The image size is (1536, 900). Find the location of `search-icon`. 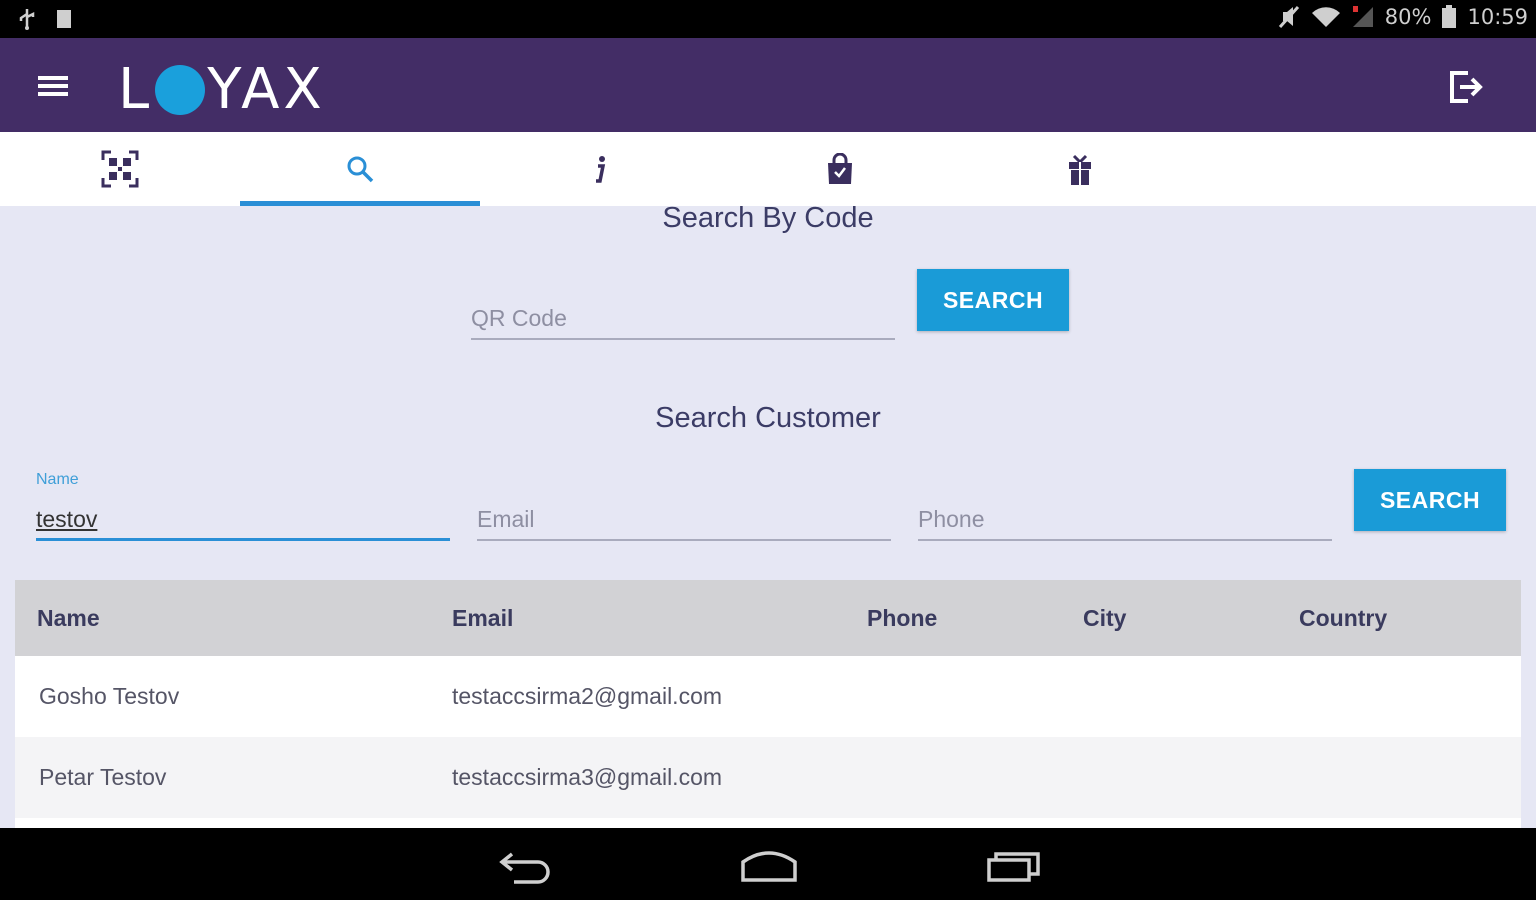

search-icon is located at coordinates (360, 169).